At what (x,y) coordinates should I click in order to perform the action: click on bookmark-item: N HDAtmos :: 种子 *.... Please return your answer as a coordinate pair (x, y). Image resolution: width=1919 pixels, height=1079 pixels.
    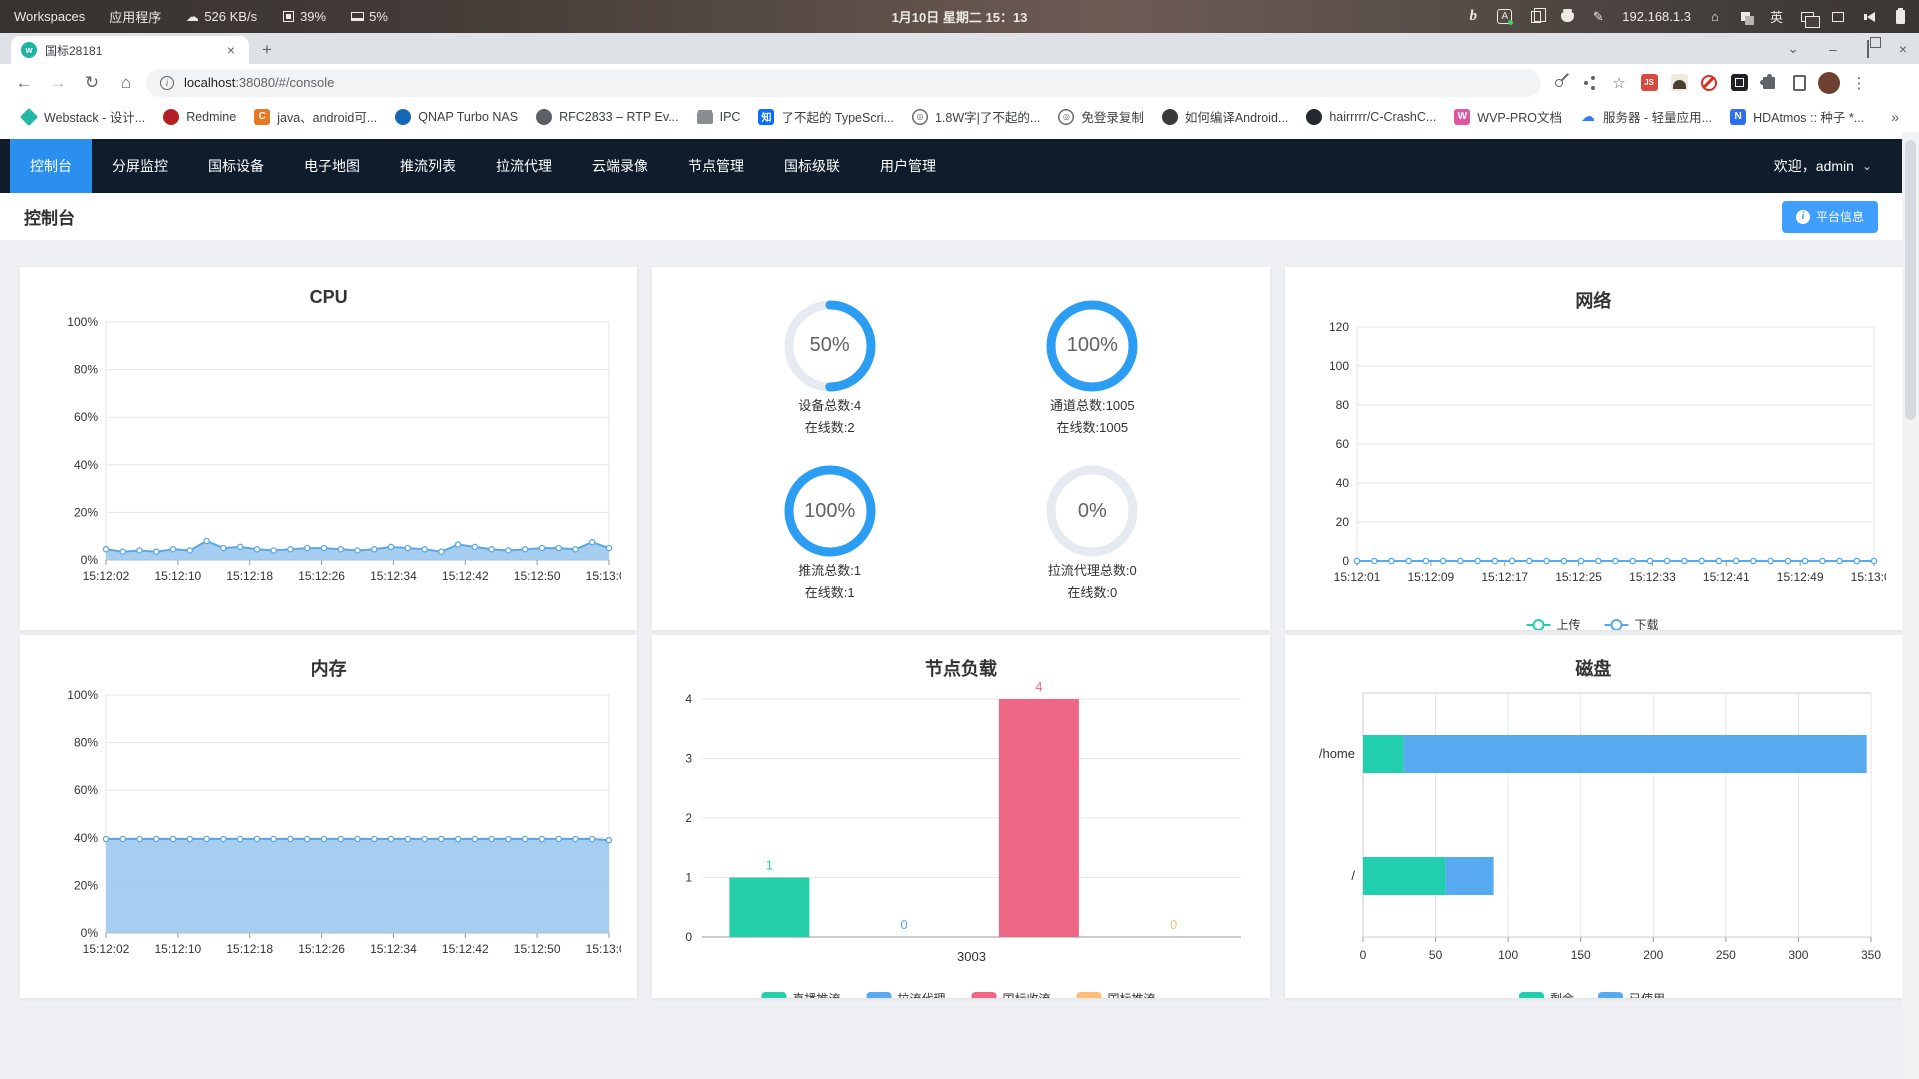
    Looking at the image, I should click on (1797, 117).